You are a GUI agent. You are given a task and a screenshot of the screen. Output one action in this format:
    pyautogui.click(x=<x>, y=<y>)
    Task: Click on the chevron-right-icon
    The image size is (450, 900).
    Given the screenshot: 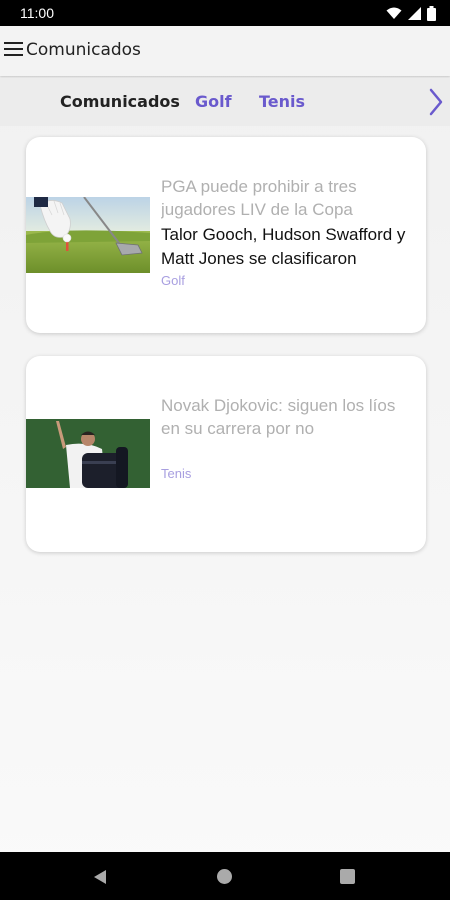 What is the action you would take?
    pyautogui.click(x=436, y=104)
    